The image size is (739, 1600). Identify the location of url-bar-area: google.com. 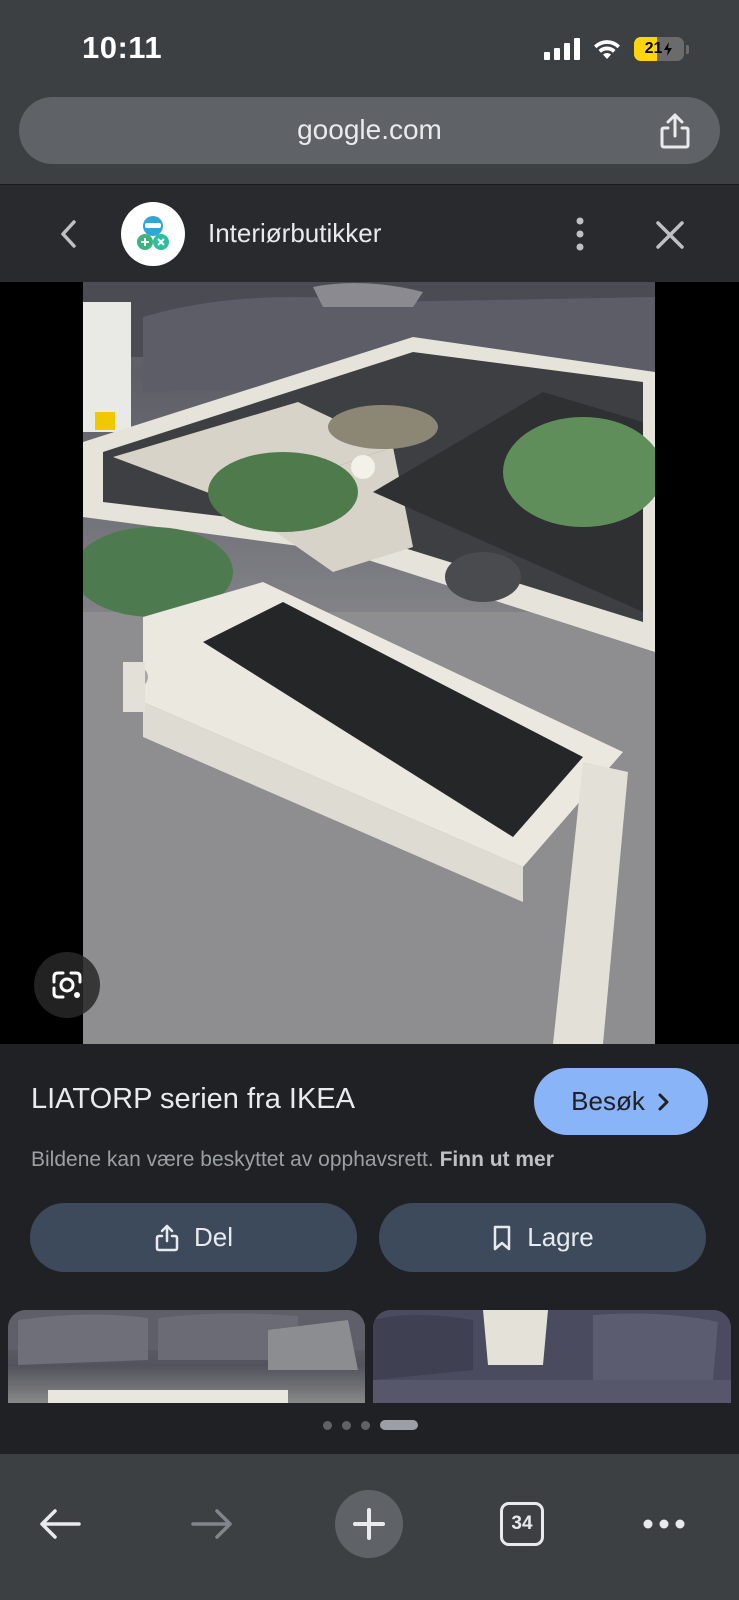
(369, 139).